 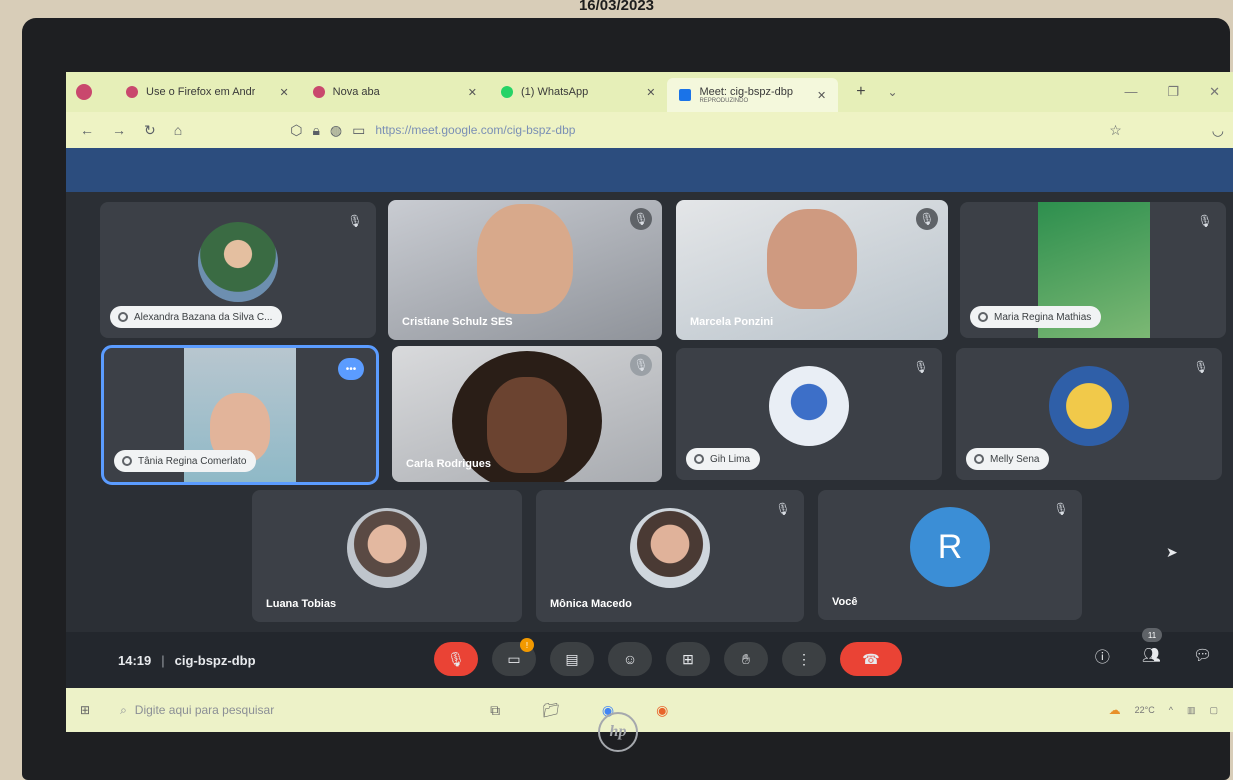 I want to click on participant-tile: Luana Tobias, so click(x=387, y=556).